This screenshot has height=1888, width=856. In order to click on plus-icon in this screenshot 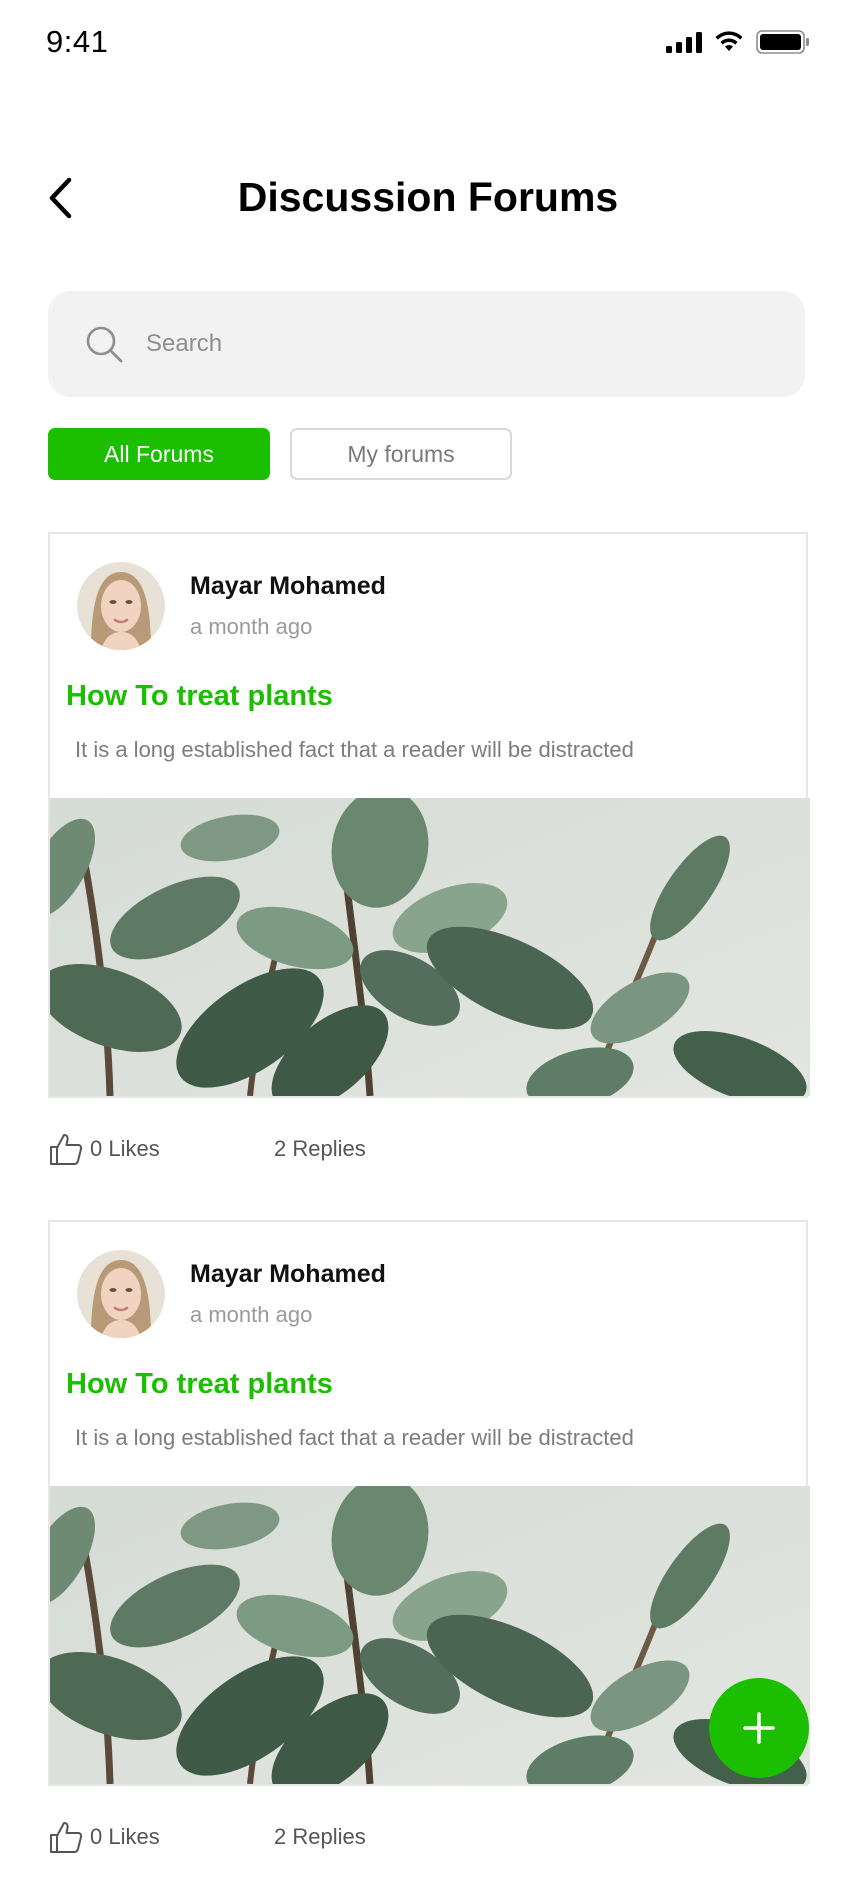, I will do `click(759, 1728)`.